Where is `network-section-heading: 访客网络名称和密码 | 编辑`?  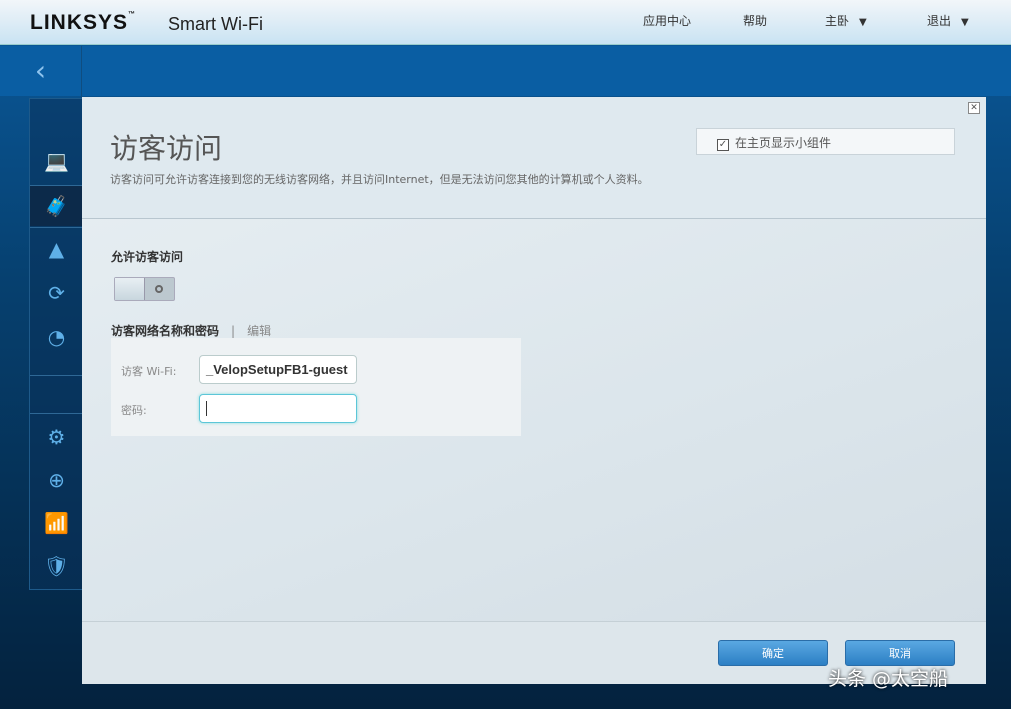 network-section-heading: 访客网络名称和密码 | 编辑 is located at coordinates (191, 330).